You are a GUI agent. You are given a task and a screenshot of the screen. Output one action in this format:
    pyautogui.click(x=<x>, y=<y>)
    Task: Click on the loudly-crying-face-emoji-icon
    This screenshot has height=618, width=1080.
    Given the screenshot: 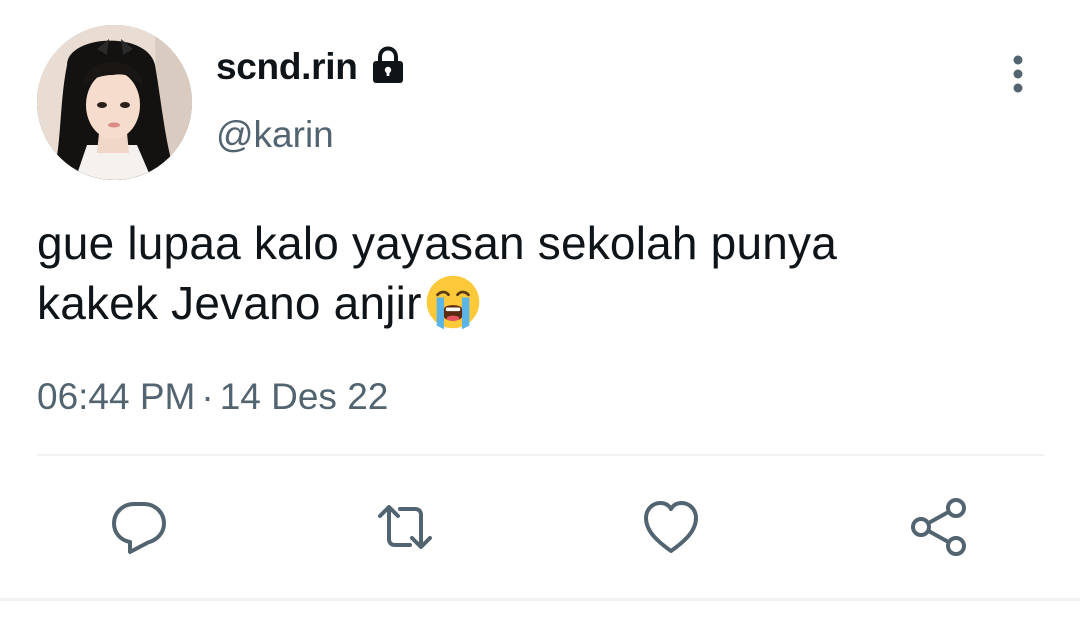 What is the action you would take?
    pyautogui.click(x=453, y=302)
    